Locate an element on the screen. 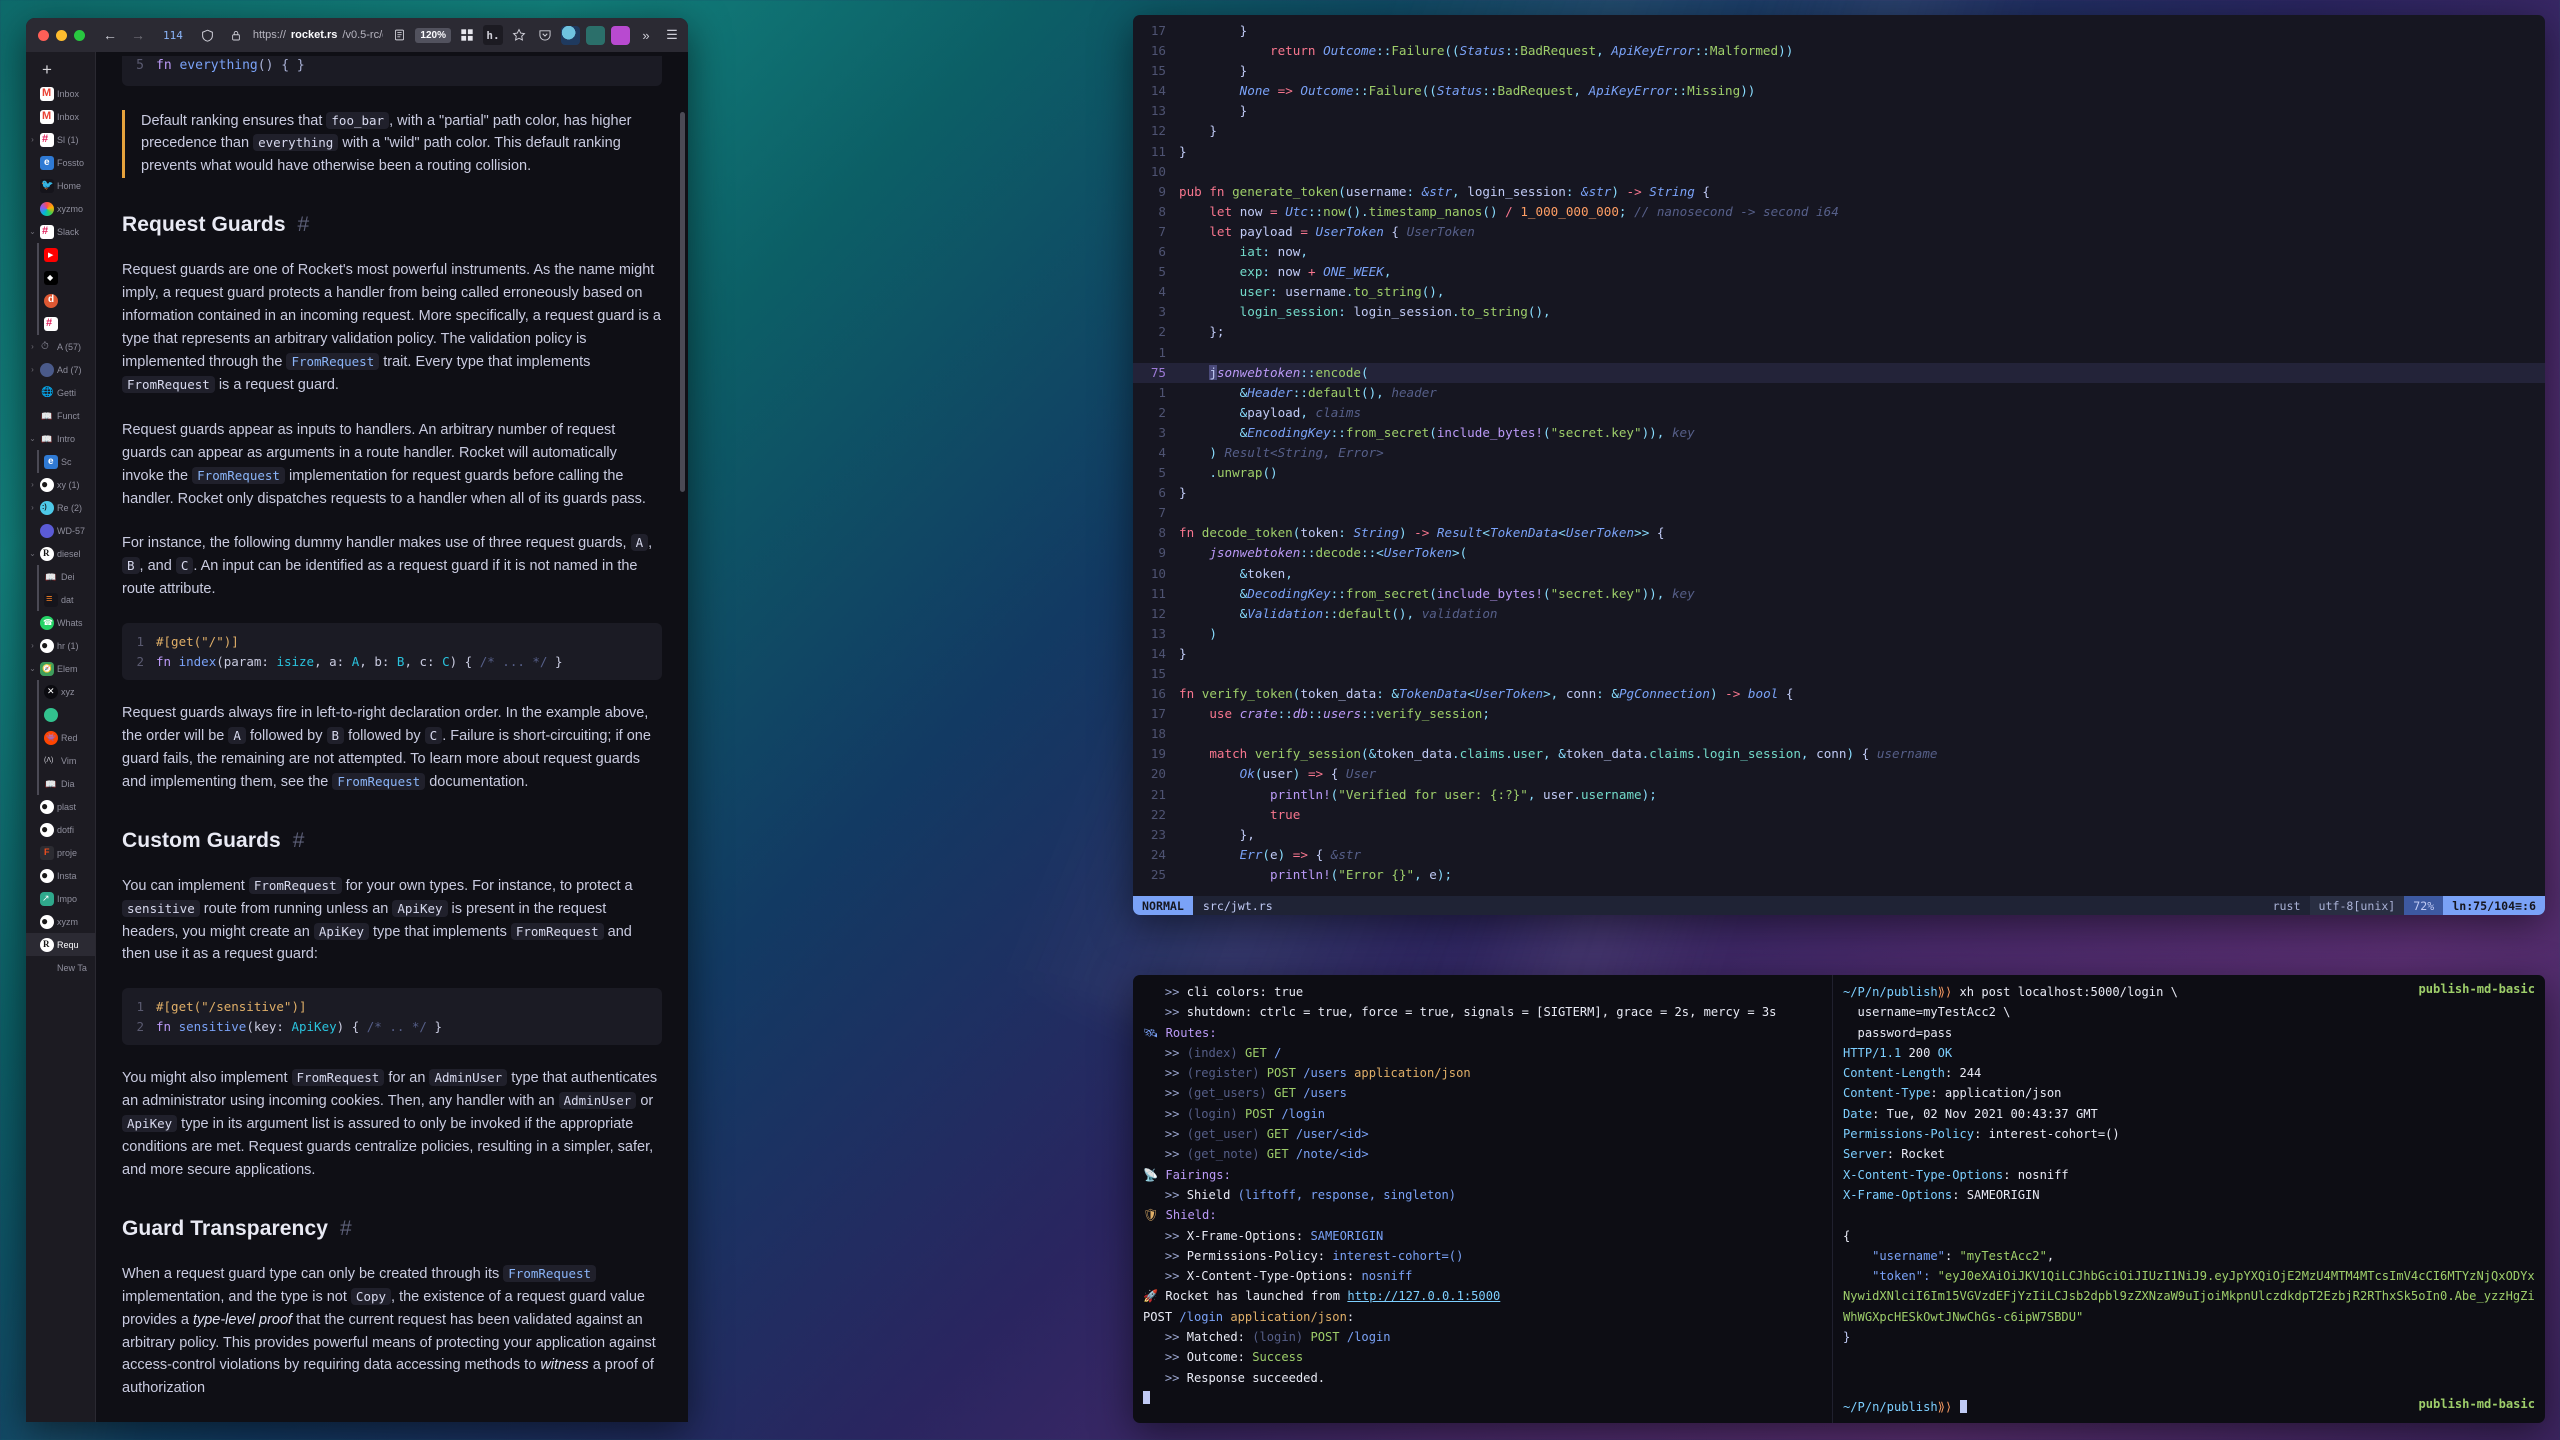 The width and height of the screenshot is (2560, 1440). sidebar-tab-26: xyz is located at coordinates (60, 691).